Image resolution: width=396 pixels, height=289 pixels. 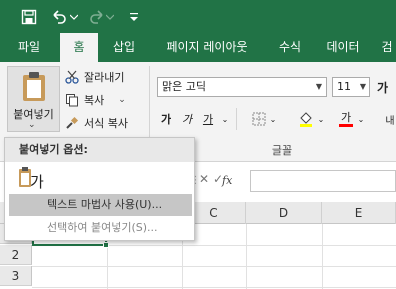 I want to click on underline-dropdown-icon: ⌄, so click(x=225, y=119).